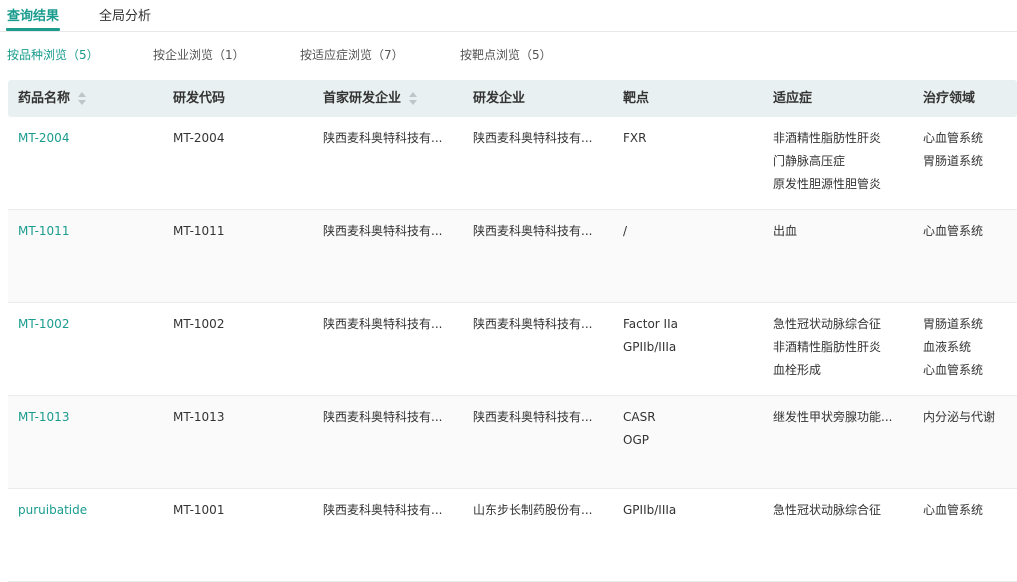 This screenshot has width=1017, height=582. What do you see at coordinates (970, 150) in the screenshot?
I see `therapeutic-areas: 心血管系统胃肠道系统` at bounding box center [970, 150].